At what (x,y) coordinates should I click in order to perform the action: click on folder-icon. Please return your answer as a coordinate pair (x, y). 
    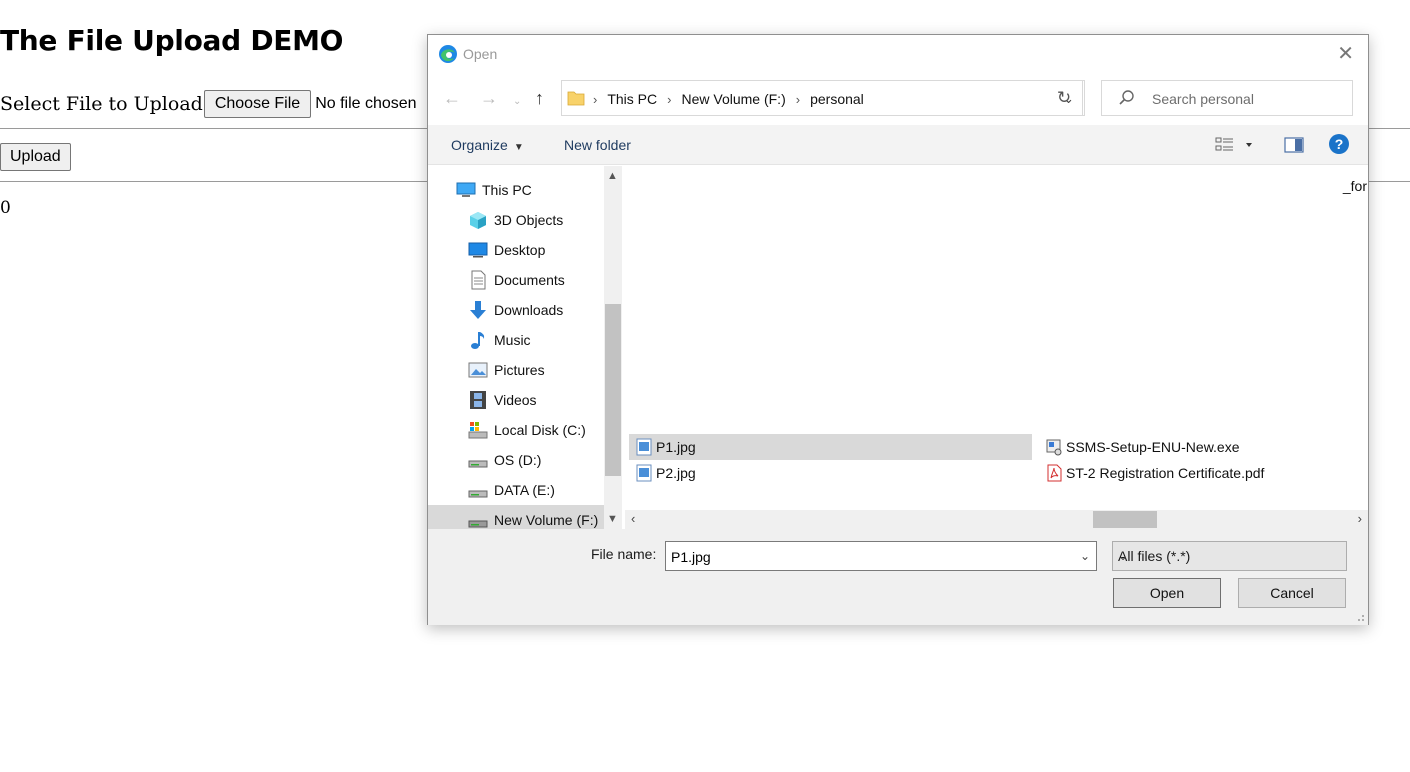
    Looking at the image, I should click on (576, 98).